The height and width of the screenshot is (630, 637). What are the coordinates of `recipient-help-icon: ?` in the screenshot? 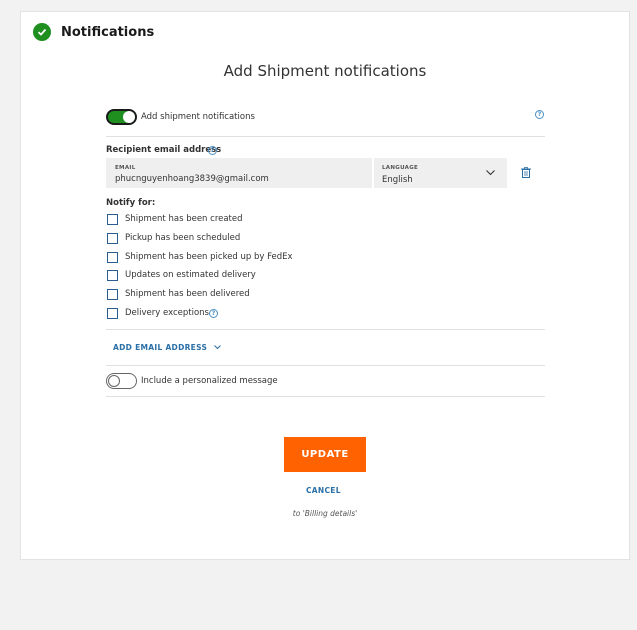 It's located at (212, 150).